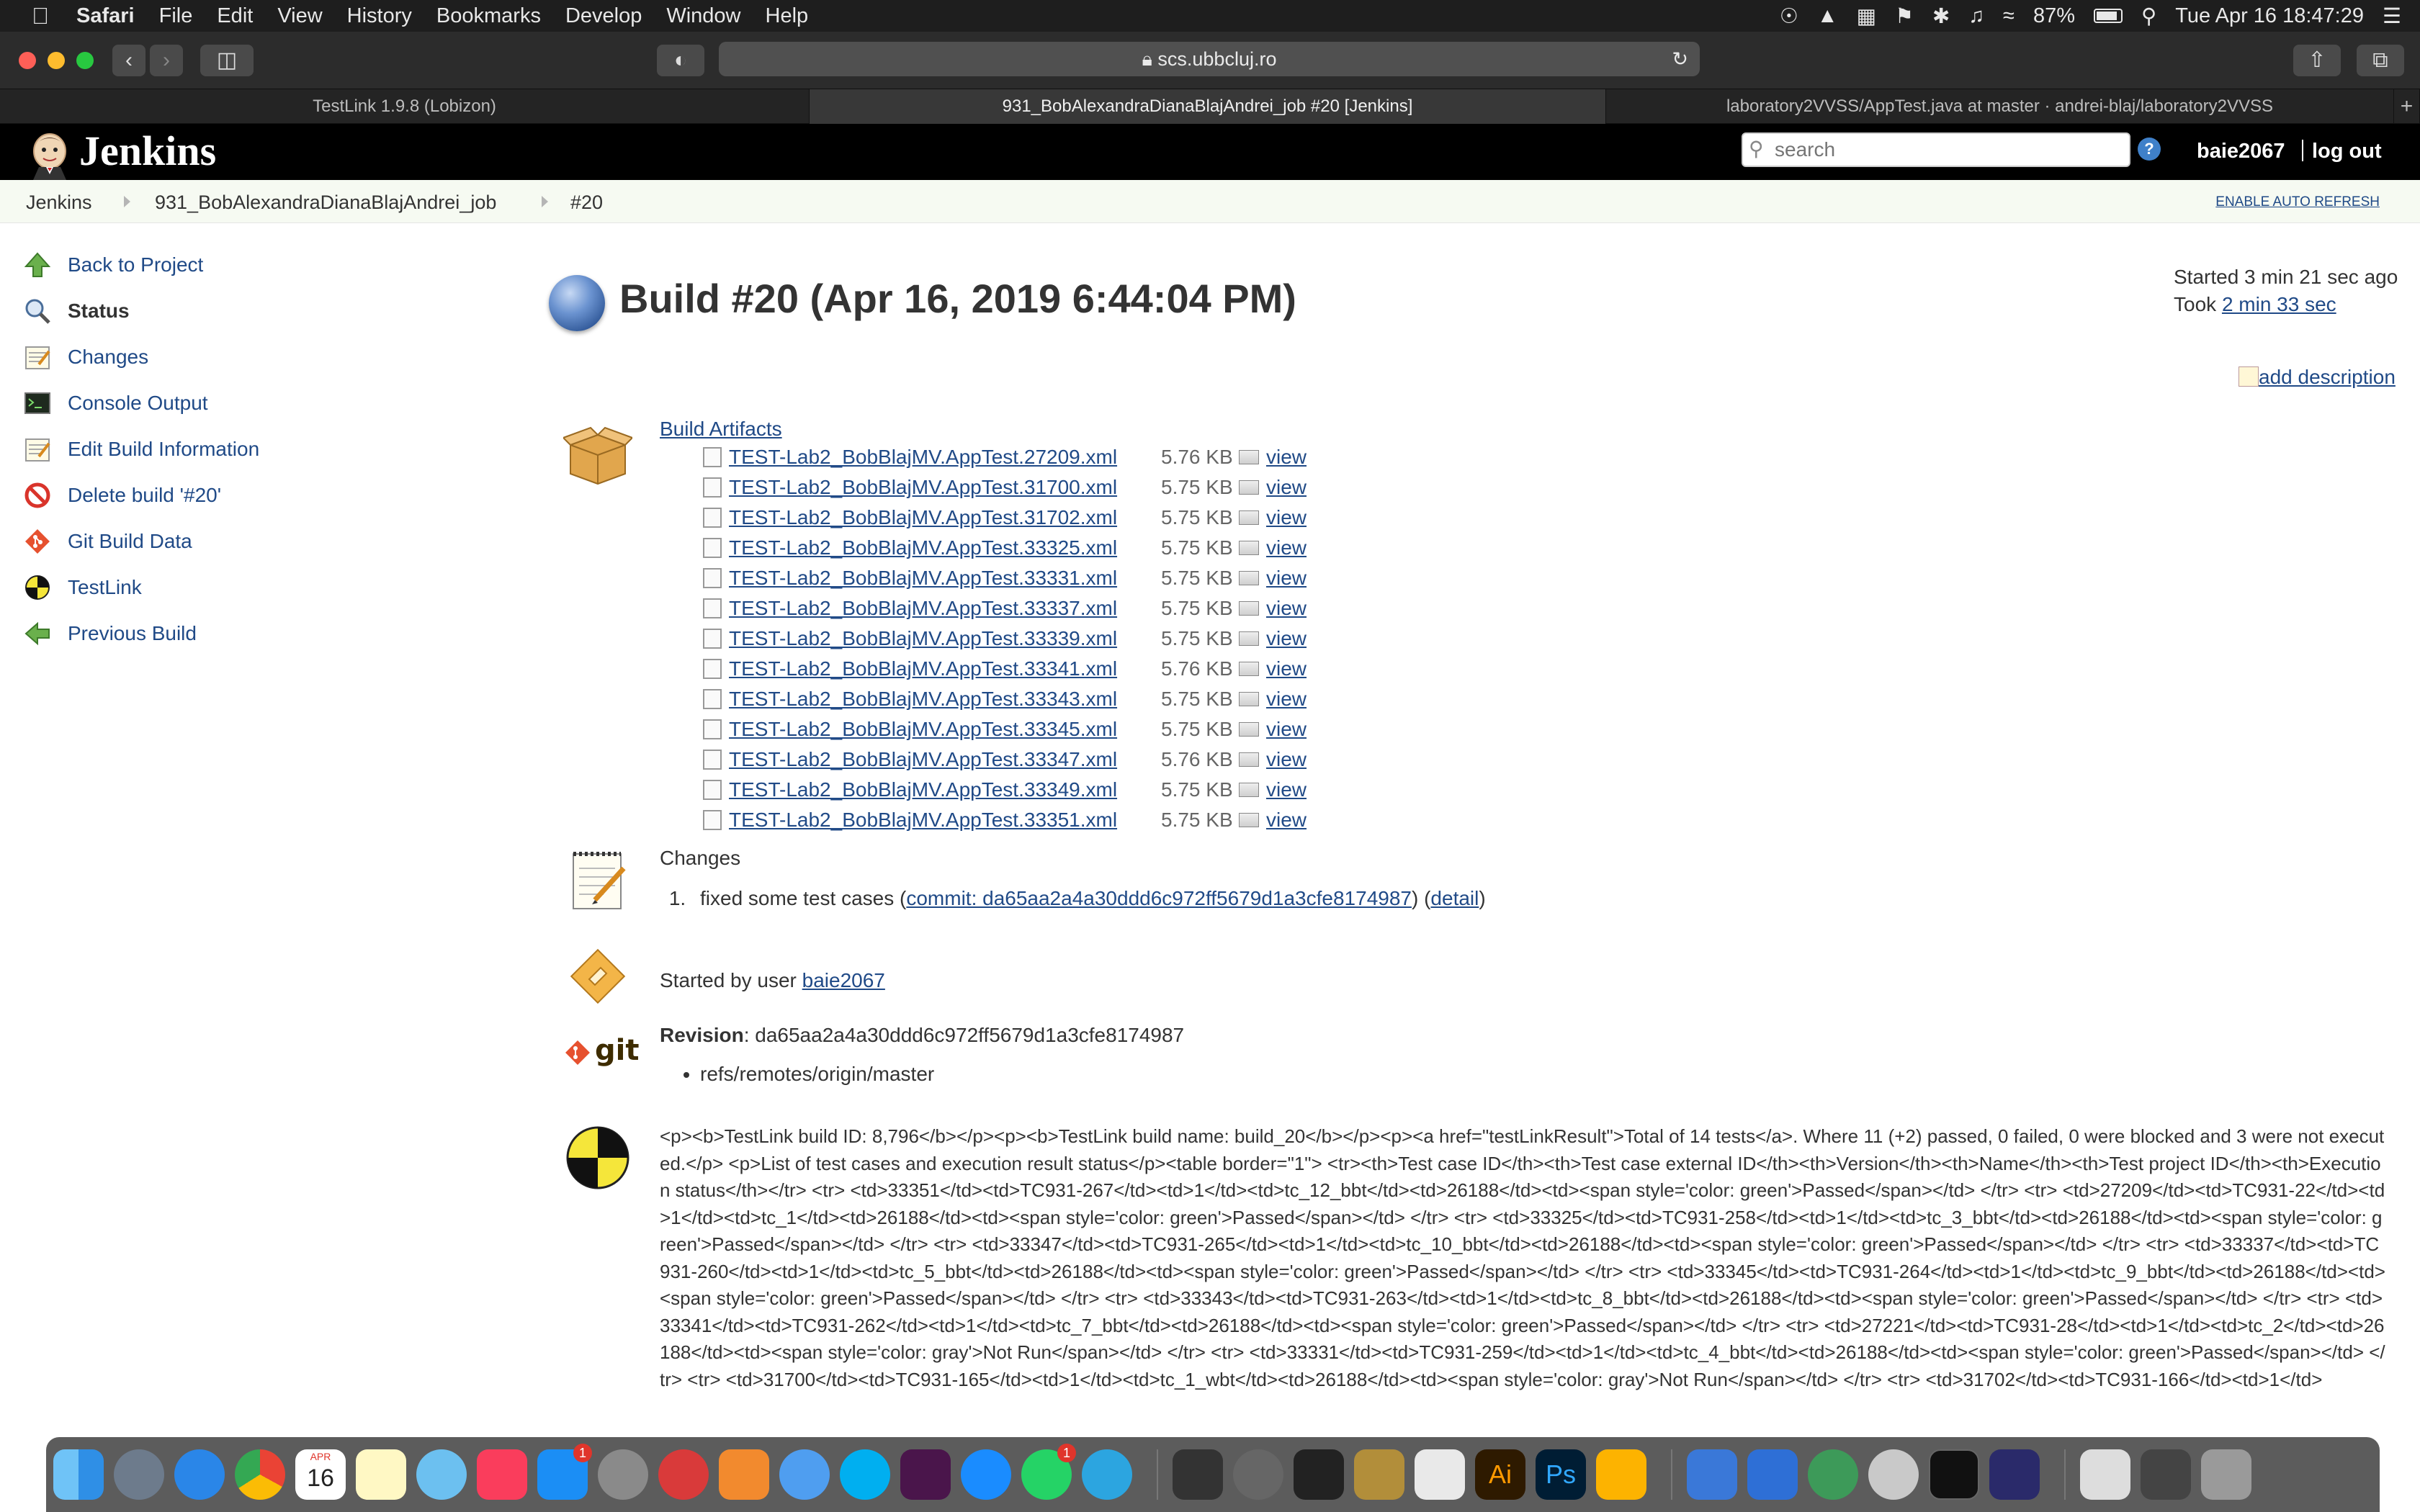 Image resolution: width=2420 pixels, height=1512 pixels. What do you see at coordinates (224, 634) in the screenshot?
I see `sidebar-item-previous-build: Previous Build` at bounding box center [224, 634].